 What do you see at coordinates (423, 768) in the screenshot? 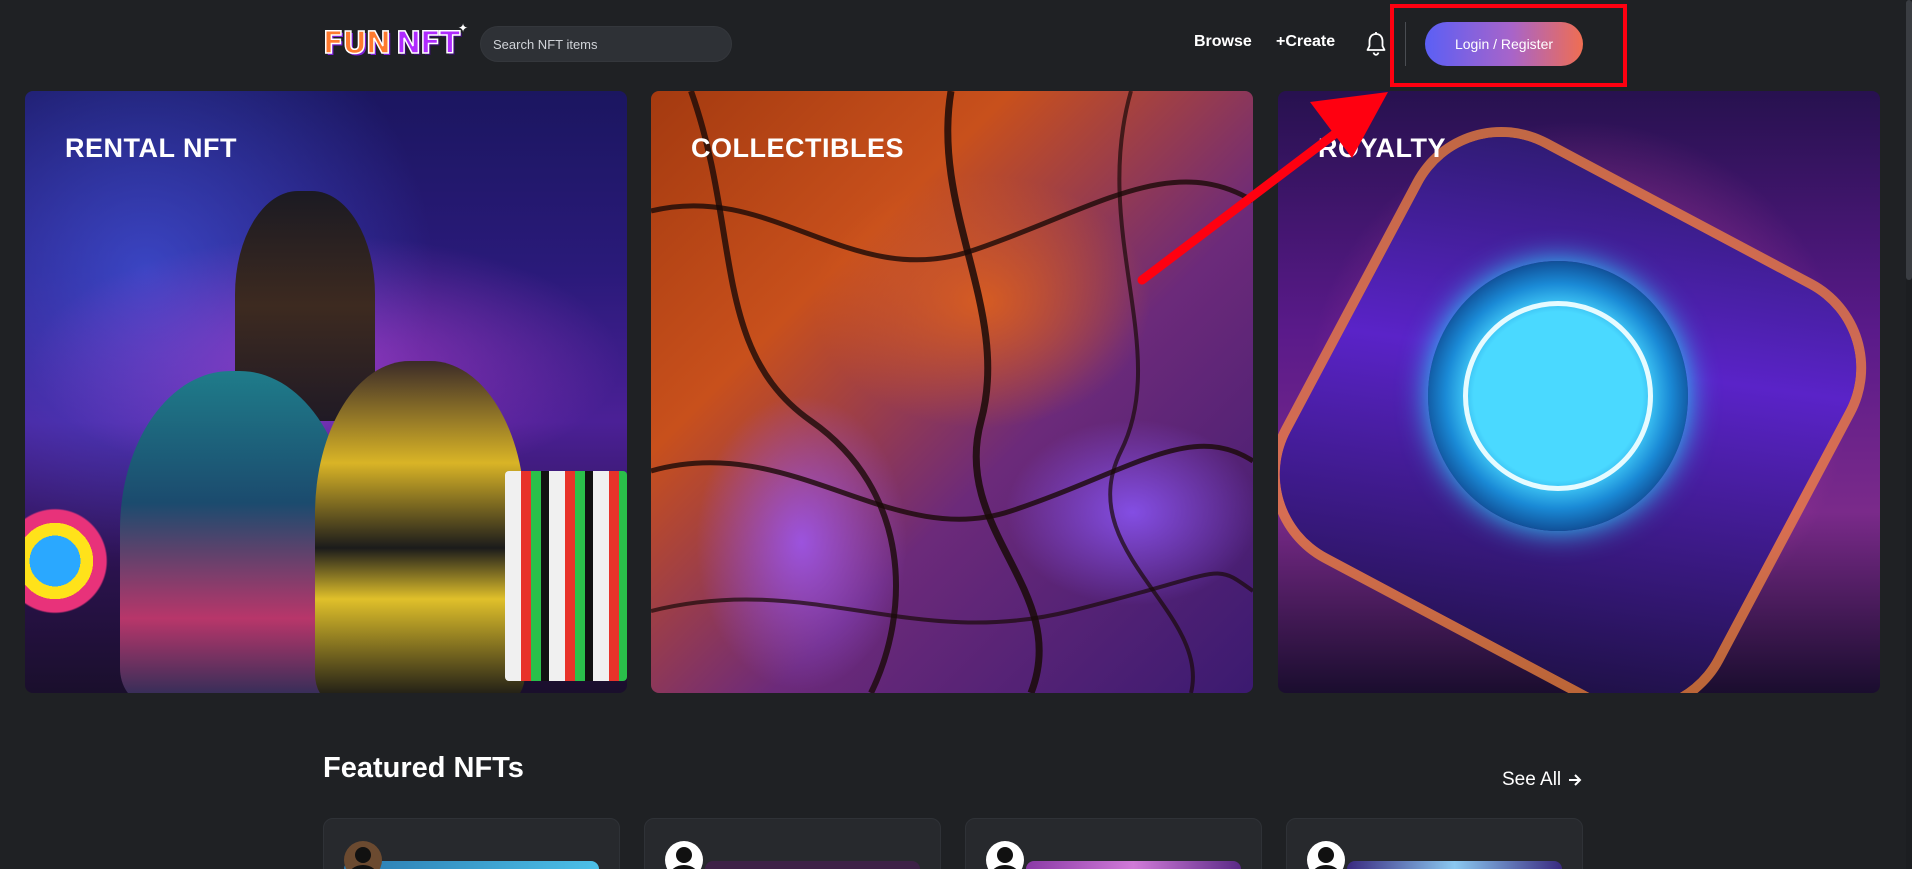
I see `featured-section-title: Featured NFTs` at bounding box center [423, 768].